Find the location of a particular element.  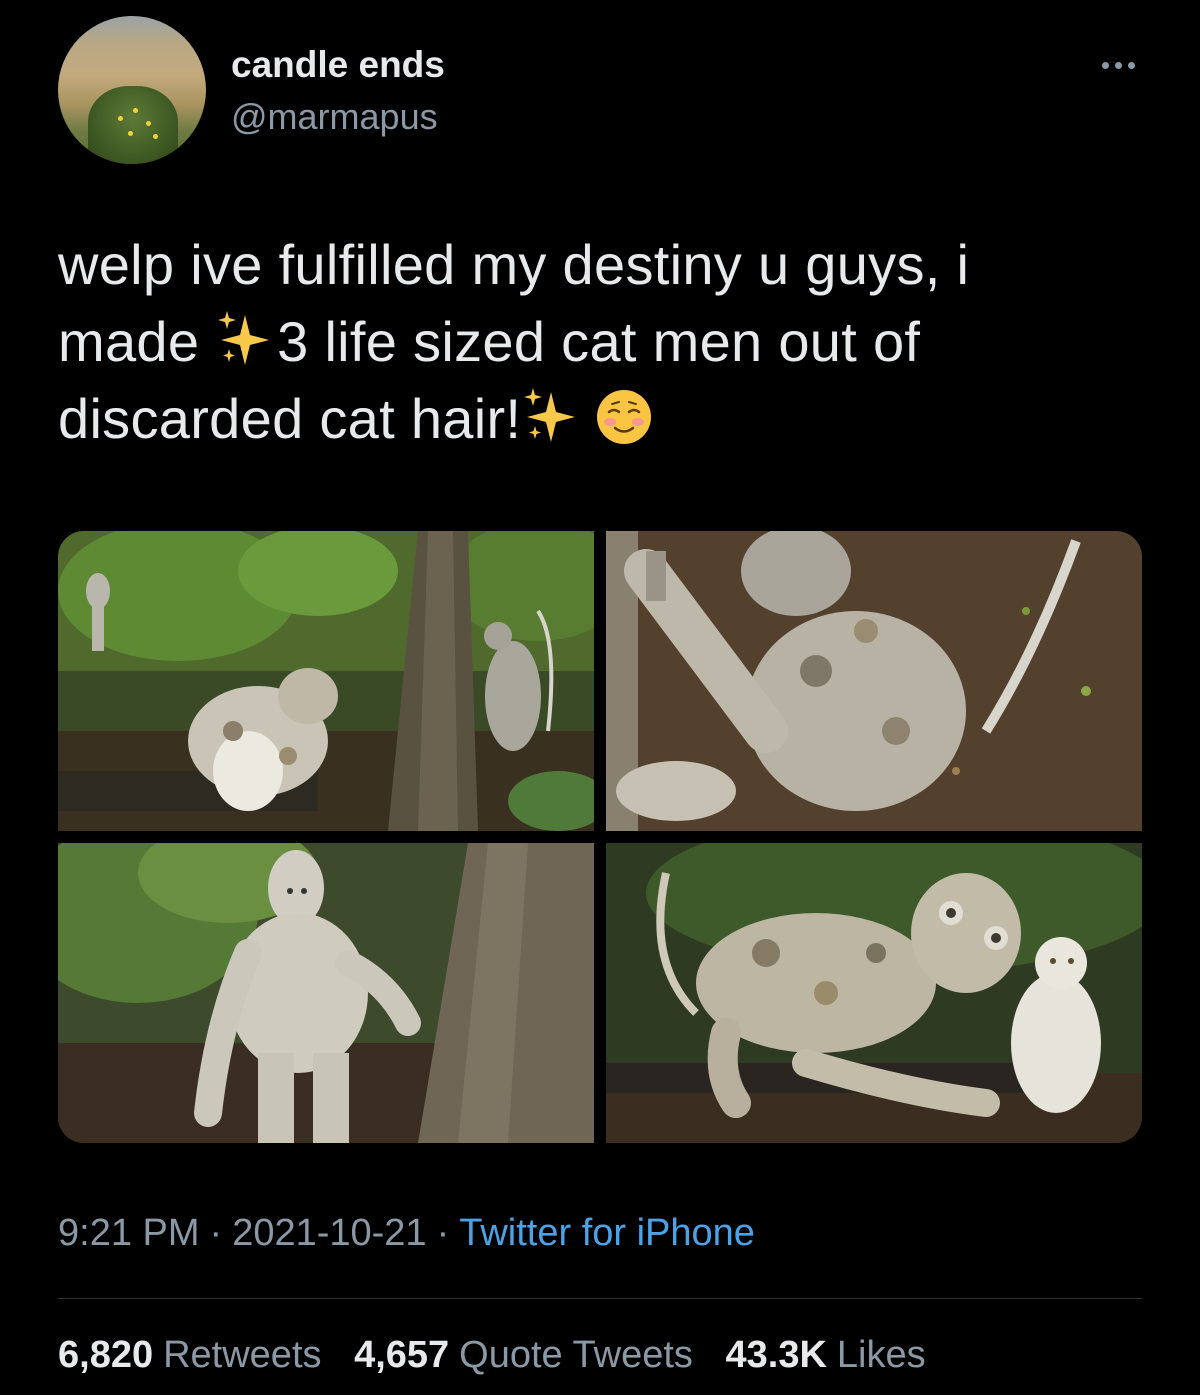

quote-tweets-stat: 4,657 Quote Tweets is located at coordinates (523, 1355).